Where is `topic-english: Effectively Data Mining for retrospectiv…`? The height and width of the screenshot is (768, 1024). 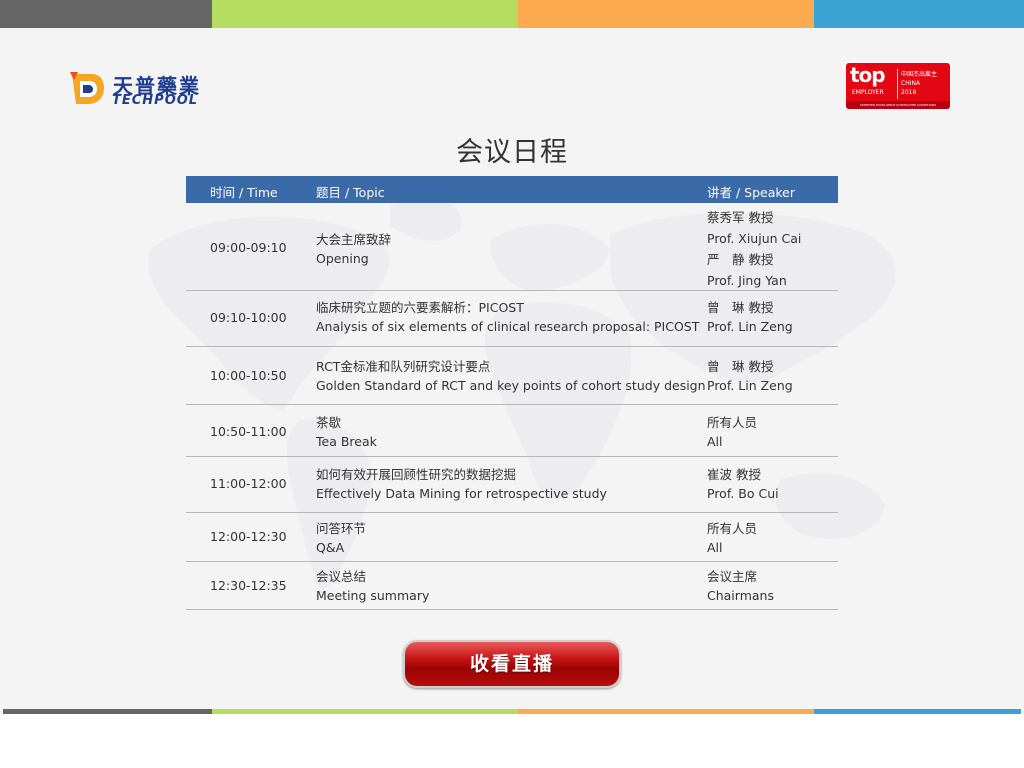 topic-english: Effectively Data Mining for retrospectiv… is located at coordinates (461, 493).